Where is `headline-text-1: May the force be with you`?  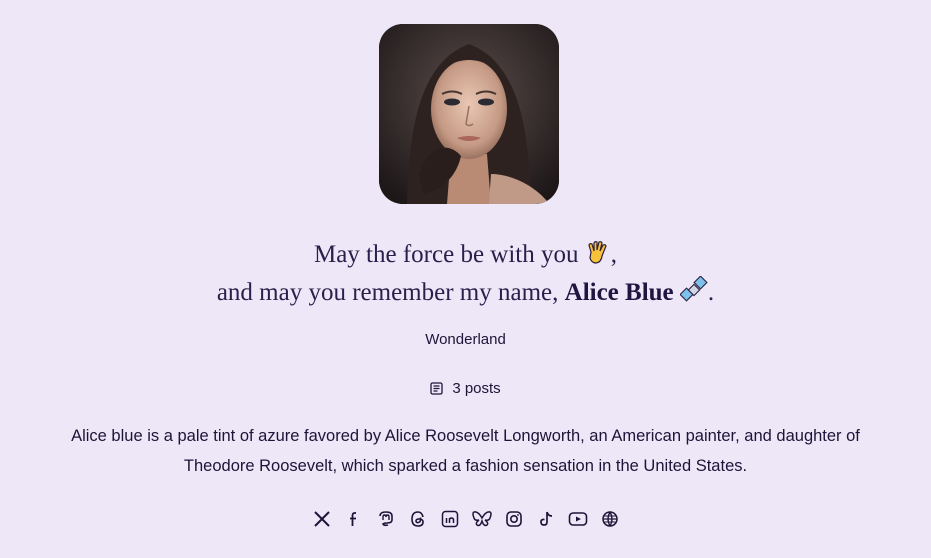 headline-text-1: May the force be with you is located at coordinates (446, 254).